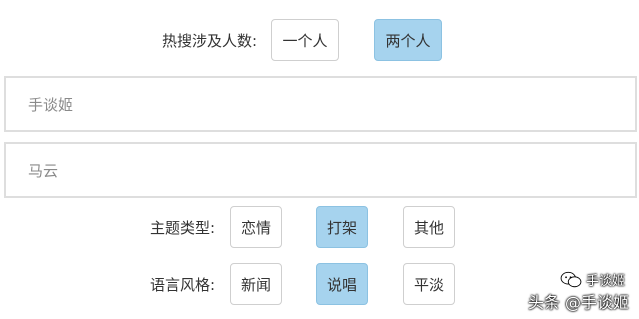 The width and height of the screenshot is (639, 319). What do you see at coordinates (303, 227) in the screenshot?
I see `theme-type-row: 主题类型: 恋情 打架 其他` at bounding box center [303, 227].